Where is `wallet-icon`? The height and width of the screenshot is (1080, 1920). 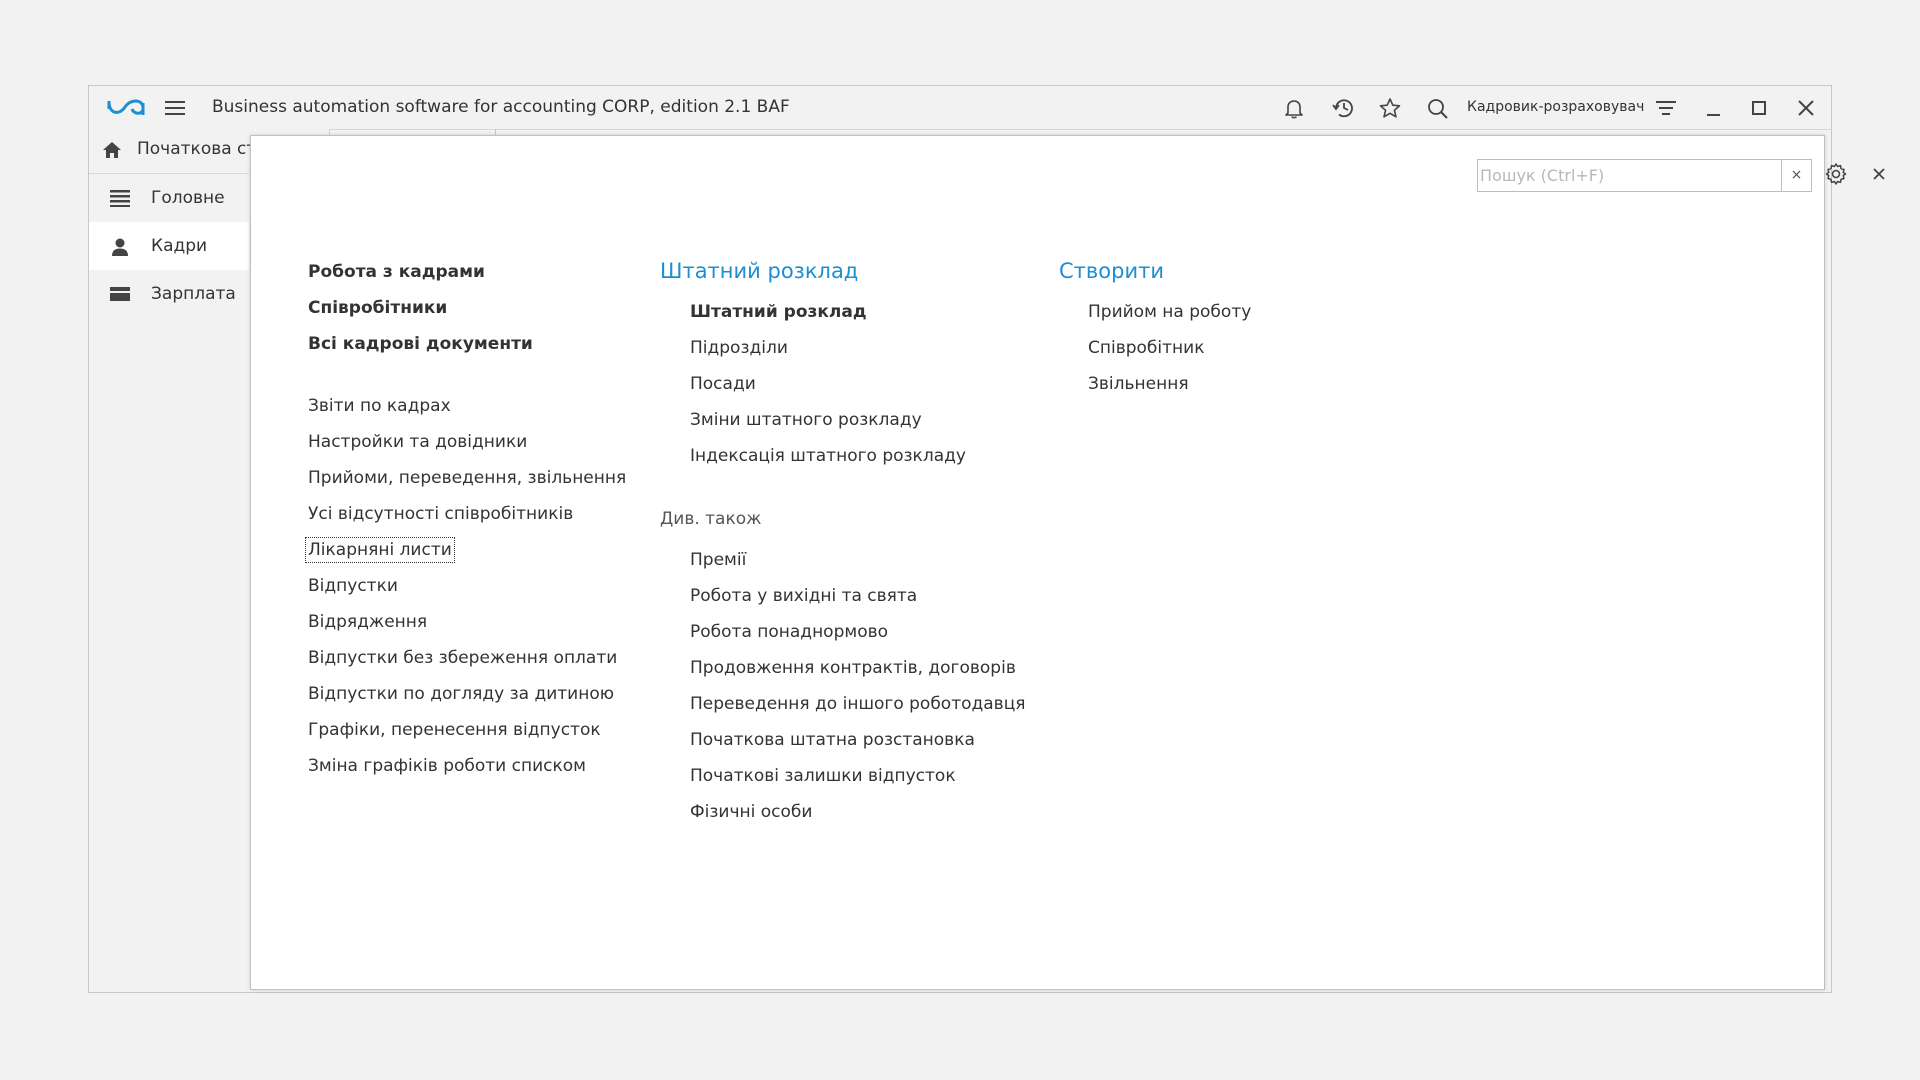 wallet-icon is located at coordinates (120, 294).